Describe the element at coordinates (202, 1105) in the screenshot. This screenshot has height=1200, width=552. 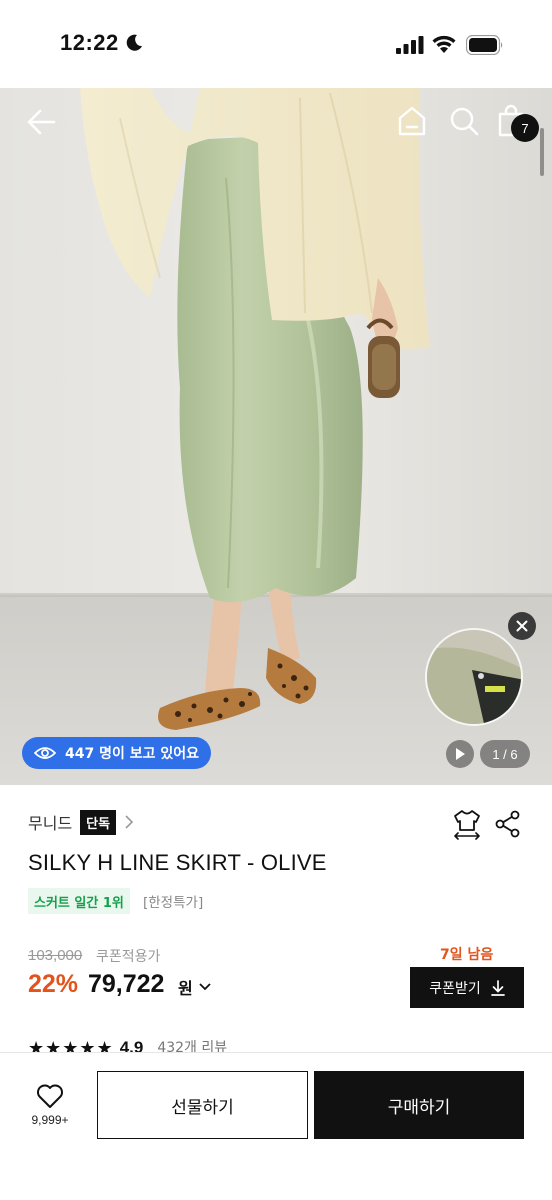
I see `gift-button: 선물하기` at that location.